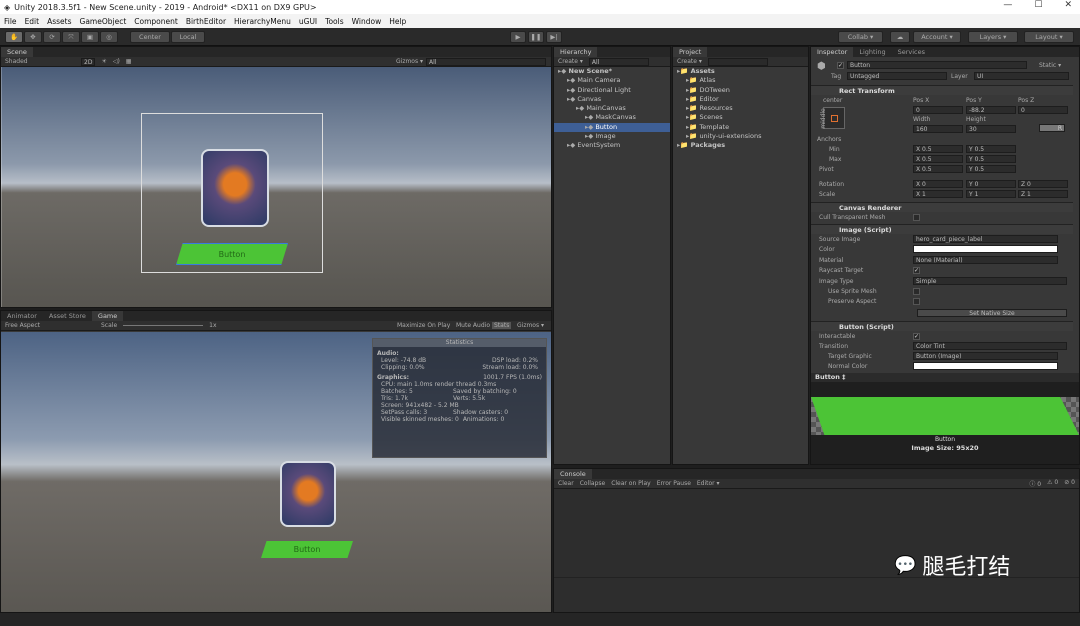  What do you see at coordinates (397, 21) in the screenshot?
I see `menu-help: Help` at bounding box center [397, 21].